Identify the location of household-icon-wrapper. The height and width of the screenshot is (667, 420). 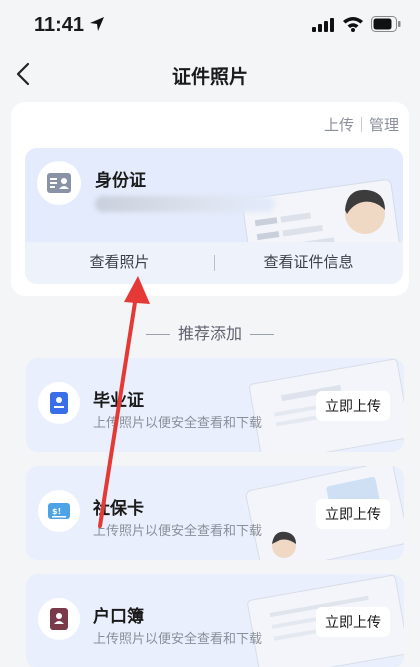
(59, 619).